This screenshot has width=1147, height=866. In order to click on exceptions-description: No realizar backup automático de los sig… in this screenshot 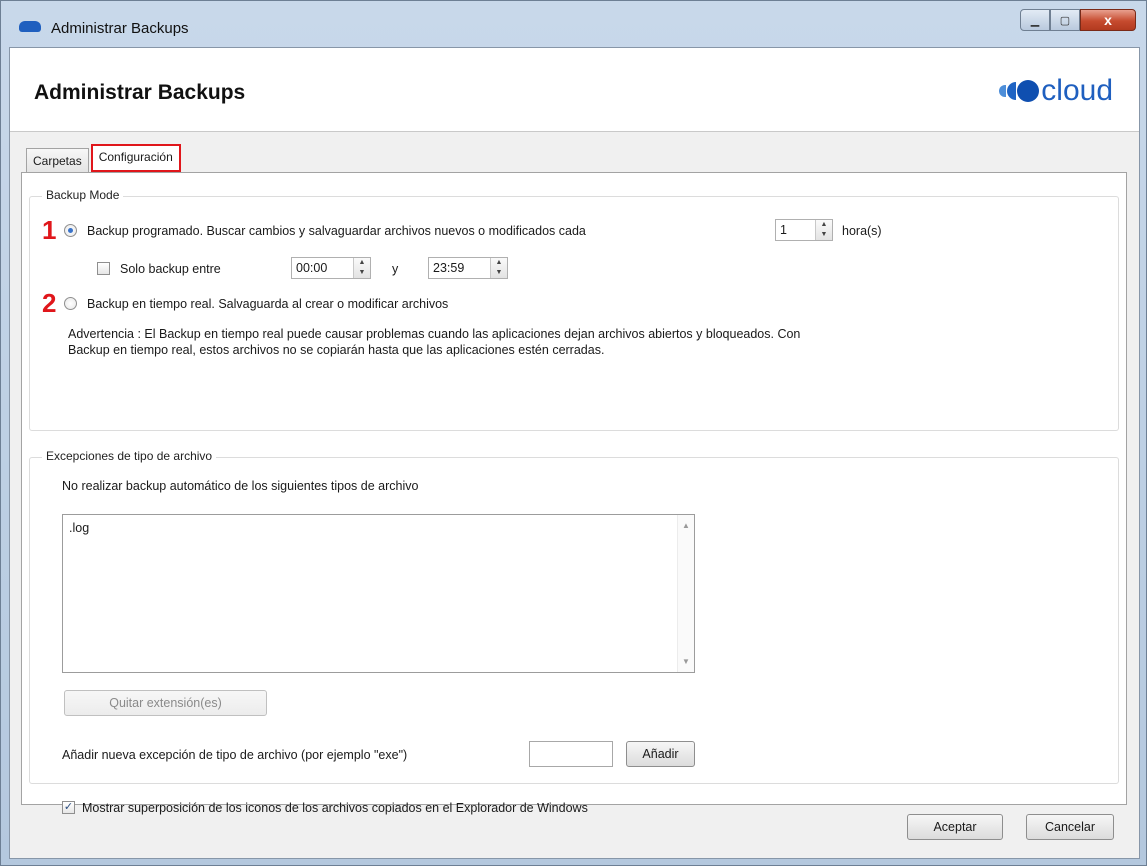, I will do `click(240, 486)`.